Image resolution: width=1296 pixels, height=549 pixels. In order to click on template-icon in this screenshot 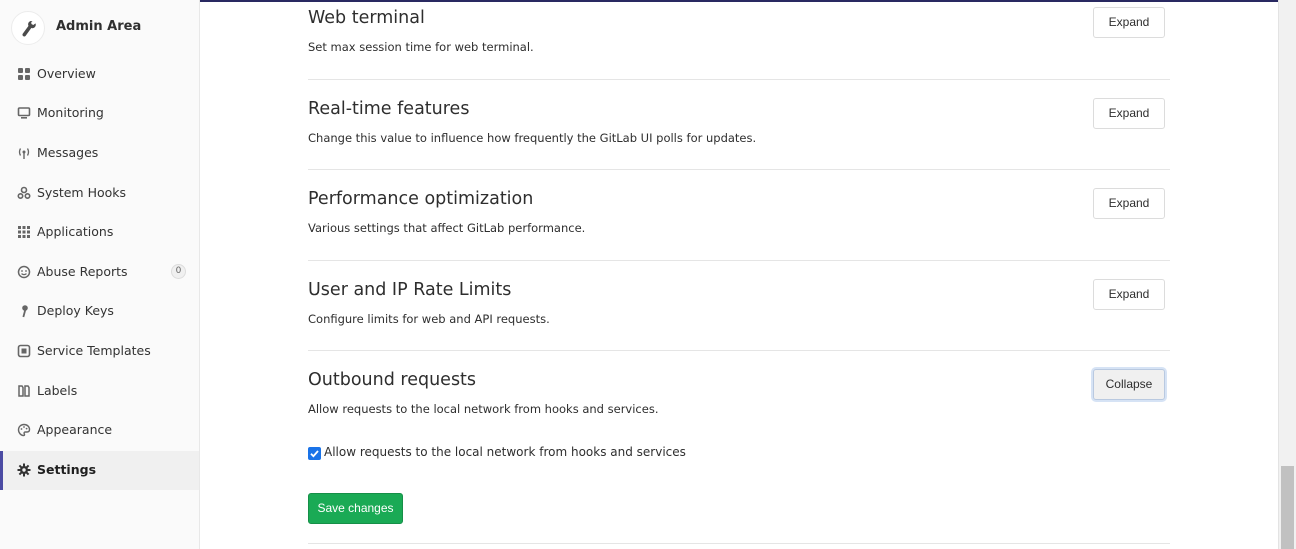, I will do `click(24, 351)`.